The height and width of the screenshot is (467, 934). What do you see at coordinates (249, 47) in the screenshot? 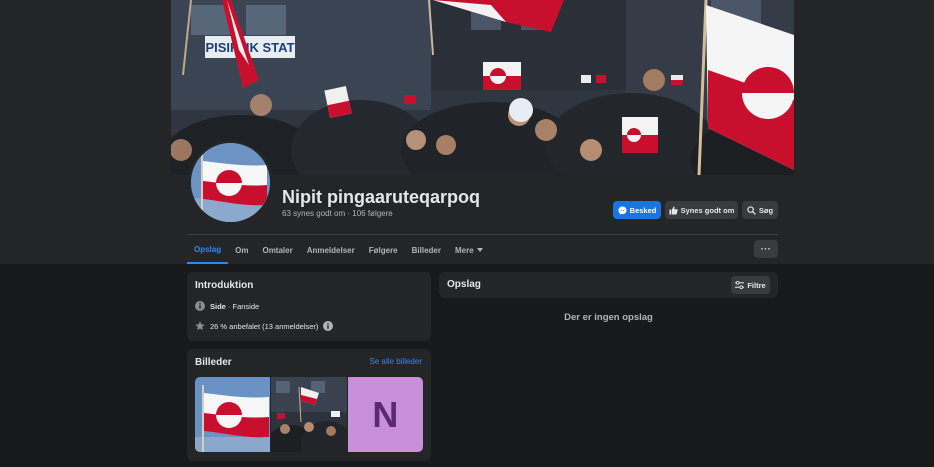
I see `cover-sign-text: PISIFFIK STAT` at bounding box center [249, 47].